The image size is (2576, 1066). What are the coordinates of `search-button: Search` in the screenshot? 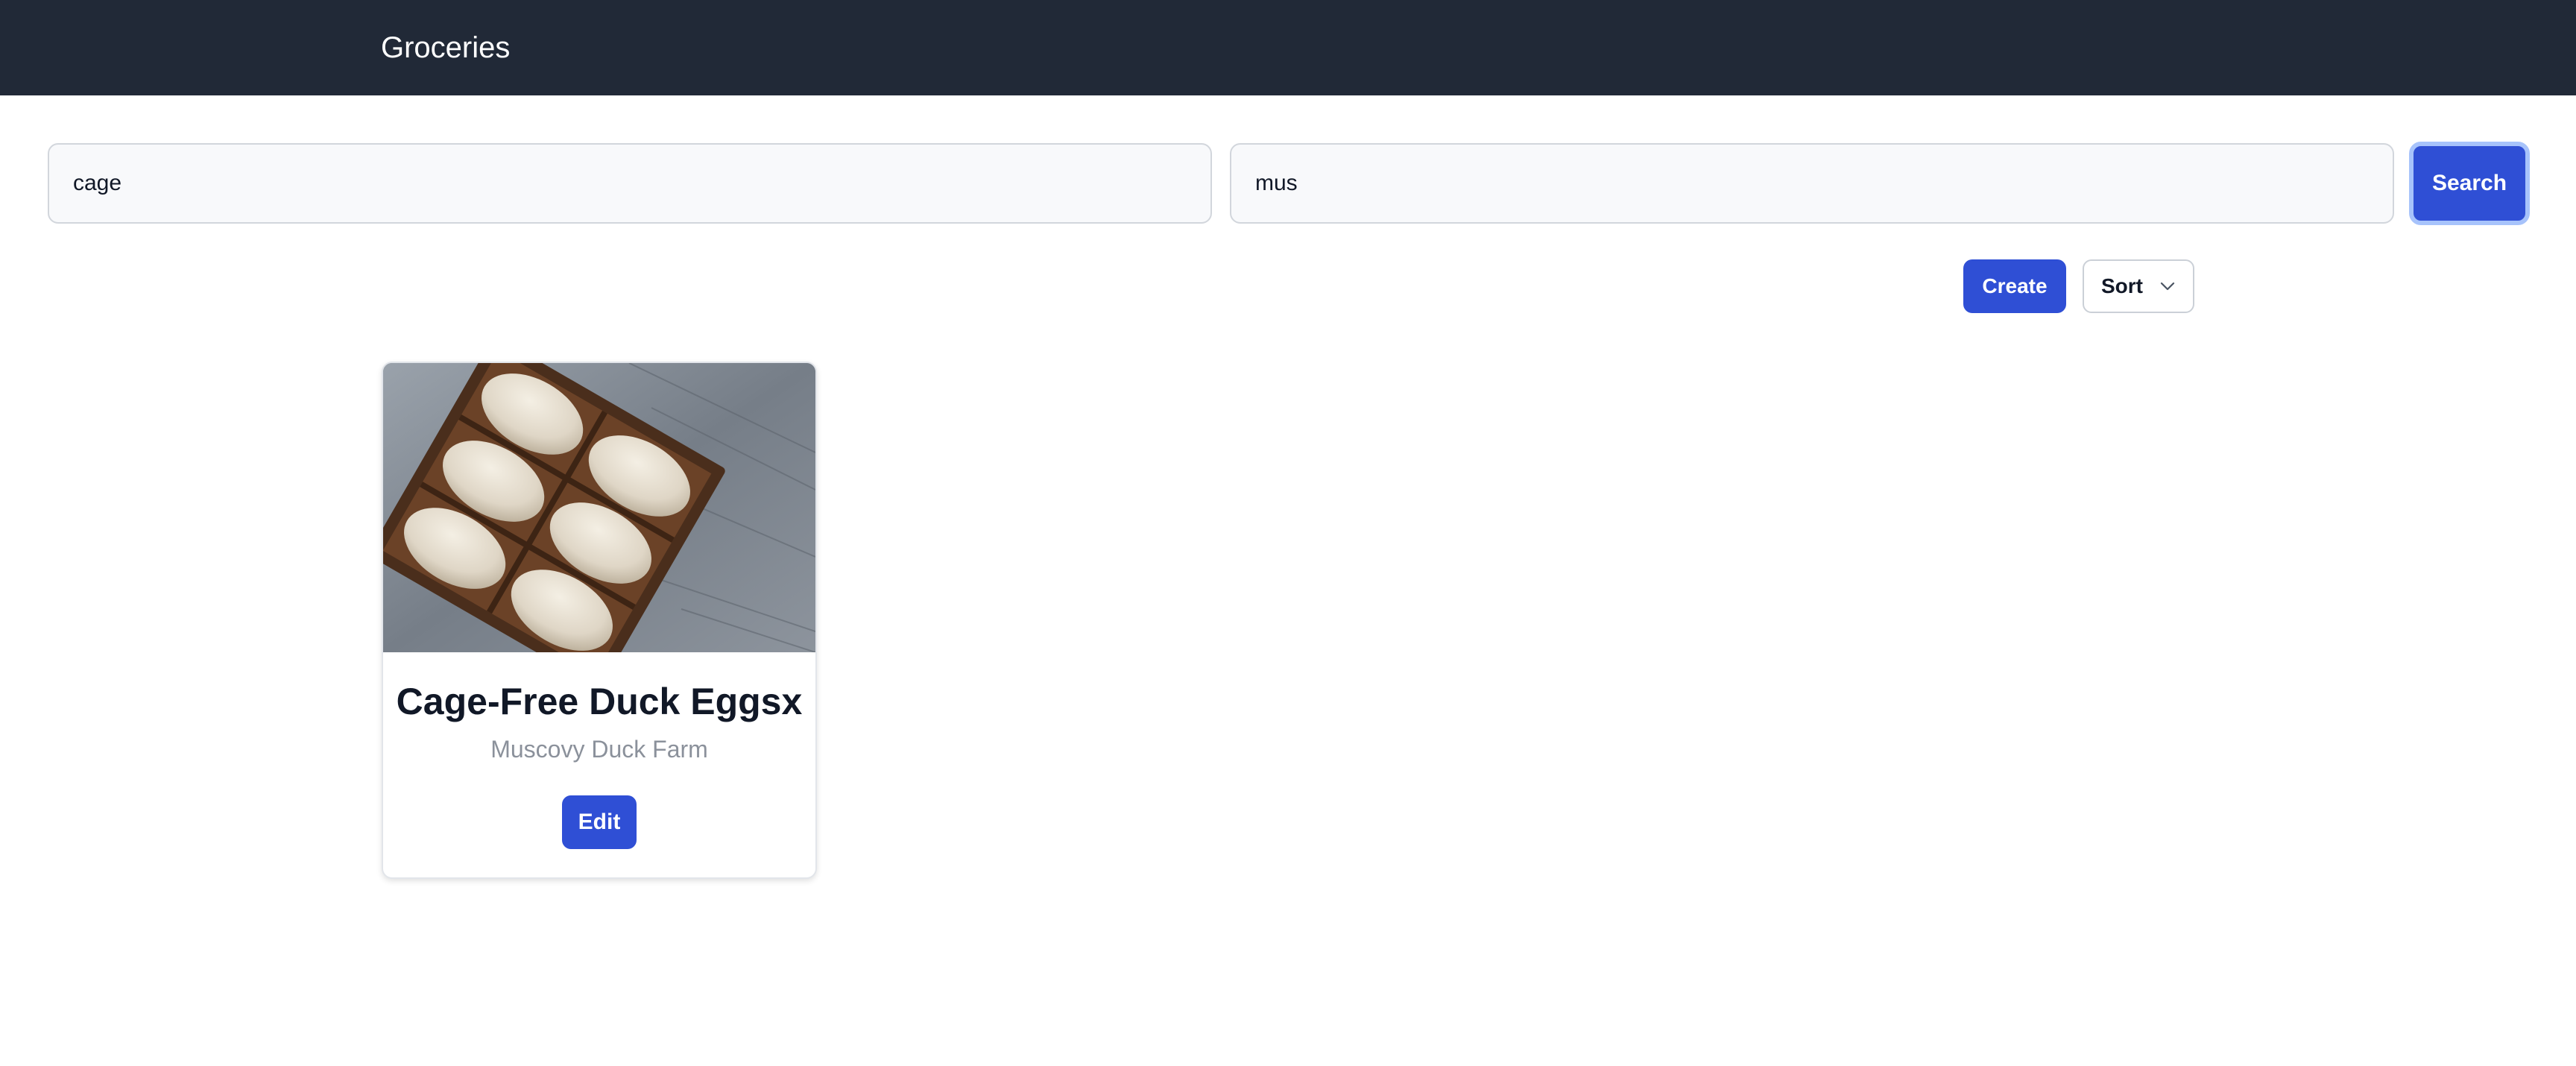 It's located at (2469, 184).